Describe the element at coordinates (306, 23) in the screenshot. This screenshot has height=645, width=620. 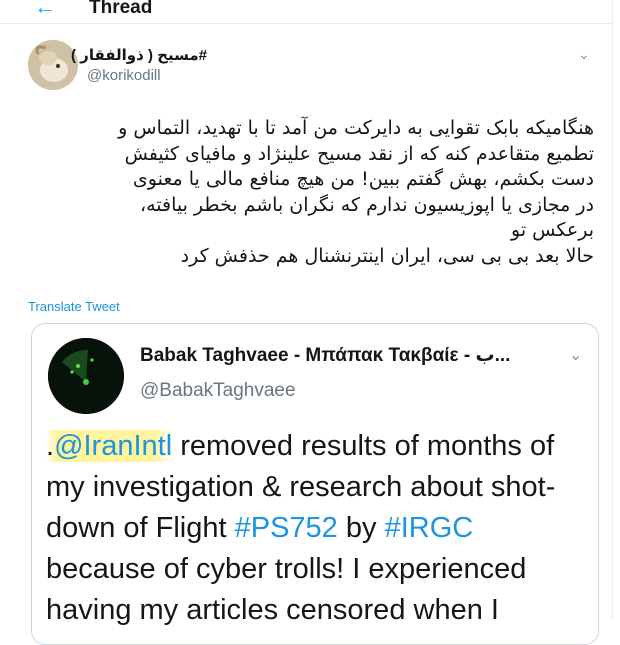
I see `header-divider` at that location.